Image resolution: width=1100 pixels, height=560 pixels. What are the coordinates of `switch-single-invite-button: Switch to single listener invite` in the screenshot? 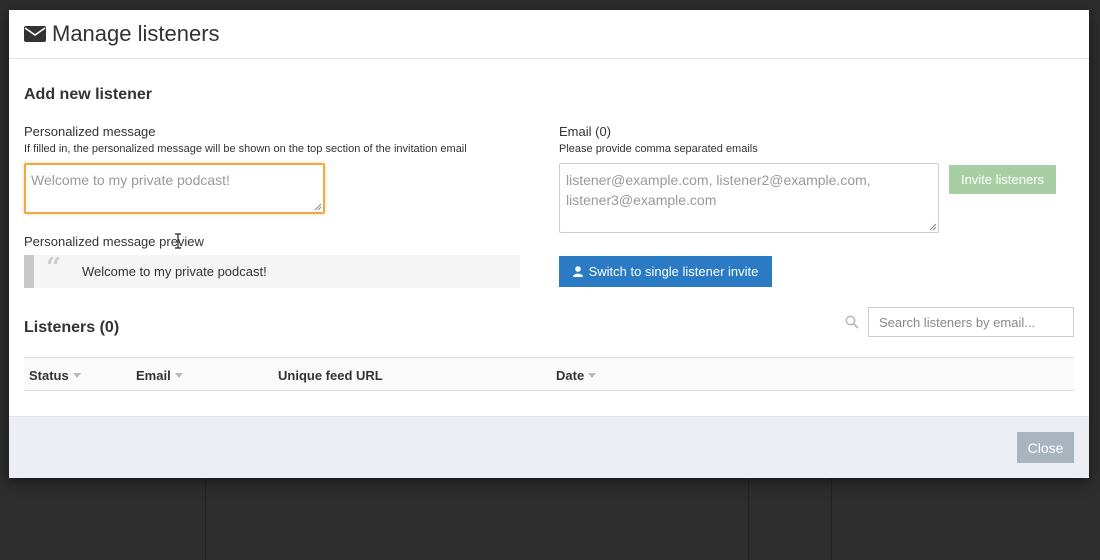 It's located at (665, 271).